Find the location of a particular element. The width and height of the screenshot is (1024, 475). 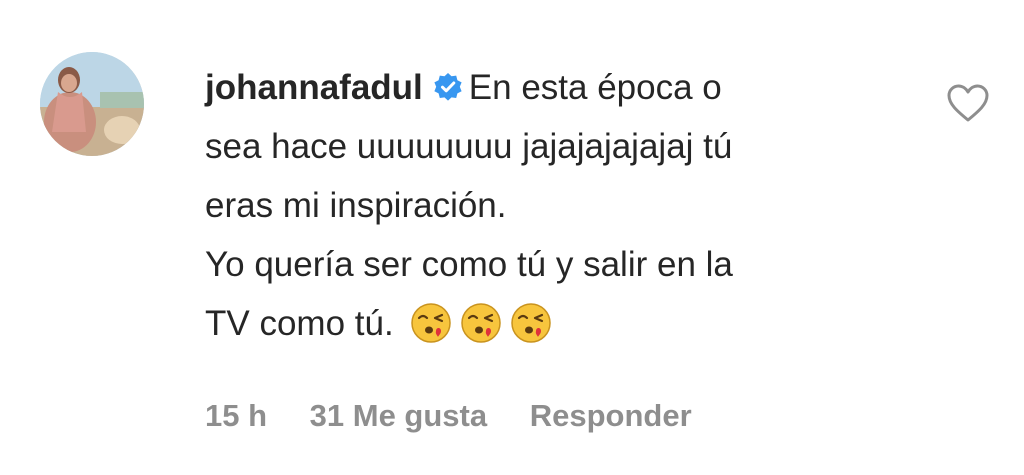

heart-outline-icon is located at coordinates (968, 103).